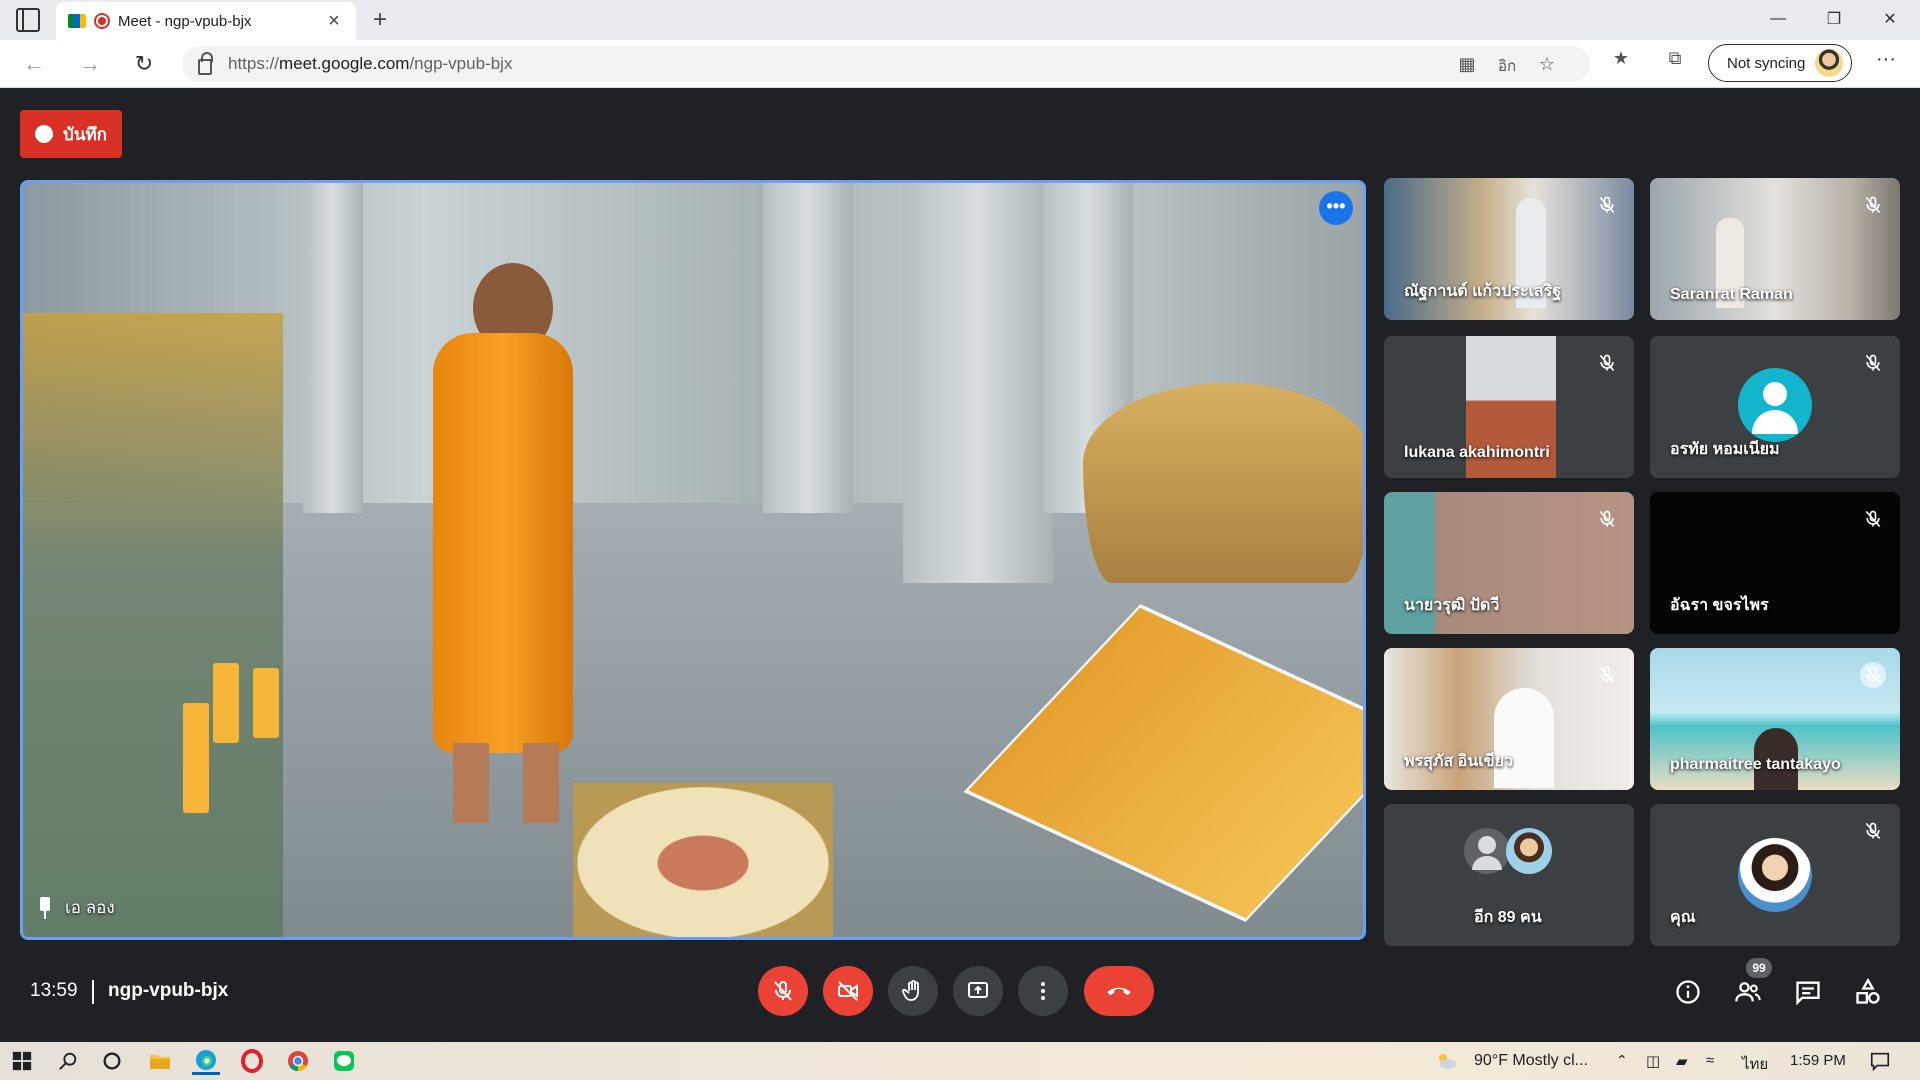 The image size is (1920, 1080). What do you see at coordinates (960, 20) in the screenshot?
I see `browser-tab-bar: Meet - ngp-vpub-bjx × + — ❐ ✕` at bounding box center [960, 20].